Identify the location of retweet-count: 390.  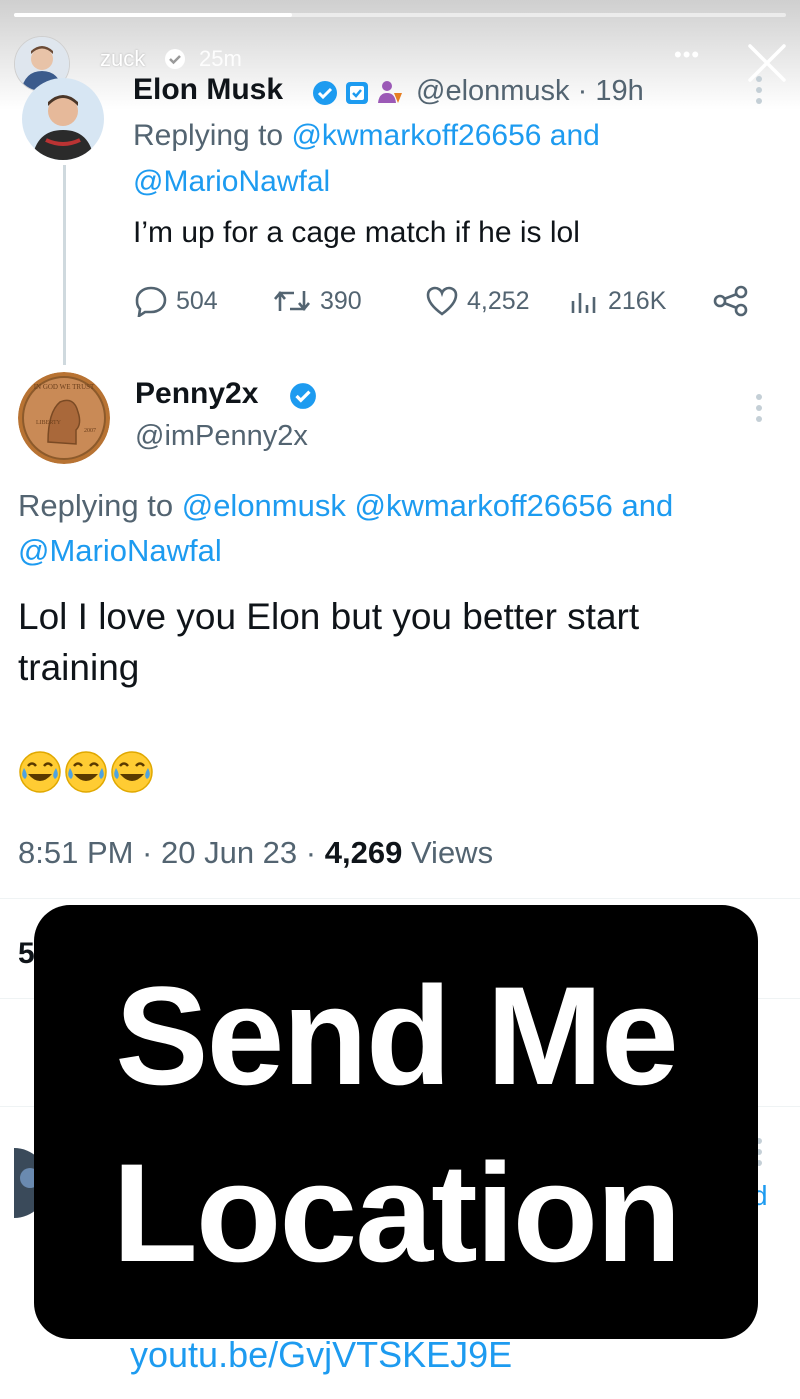
(341, 300).